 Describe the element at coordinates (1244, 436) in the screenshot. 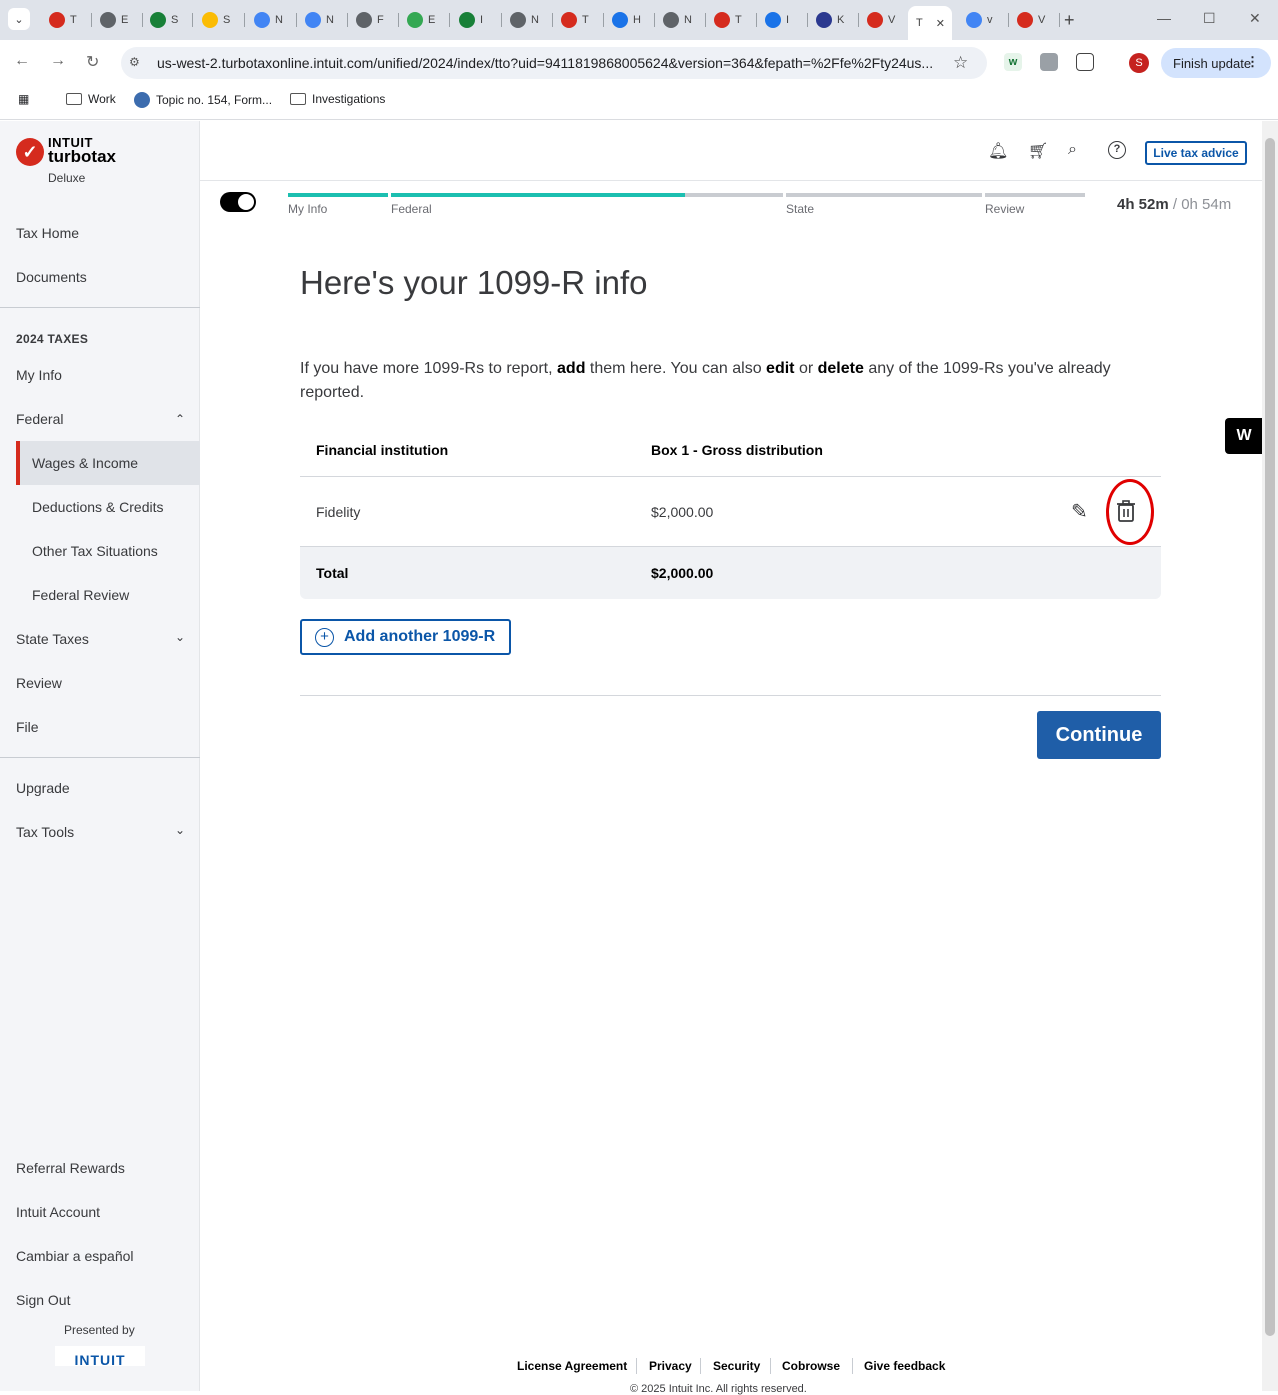

I see `w-side-badge: W` at that location.